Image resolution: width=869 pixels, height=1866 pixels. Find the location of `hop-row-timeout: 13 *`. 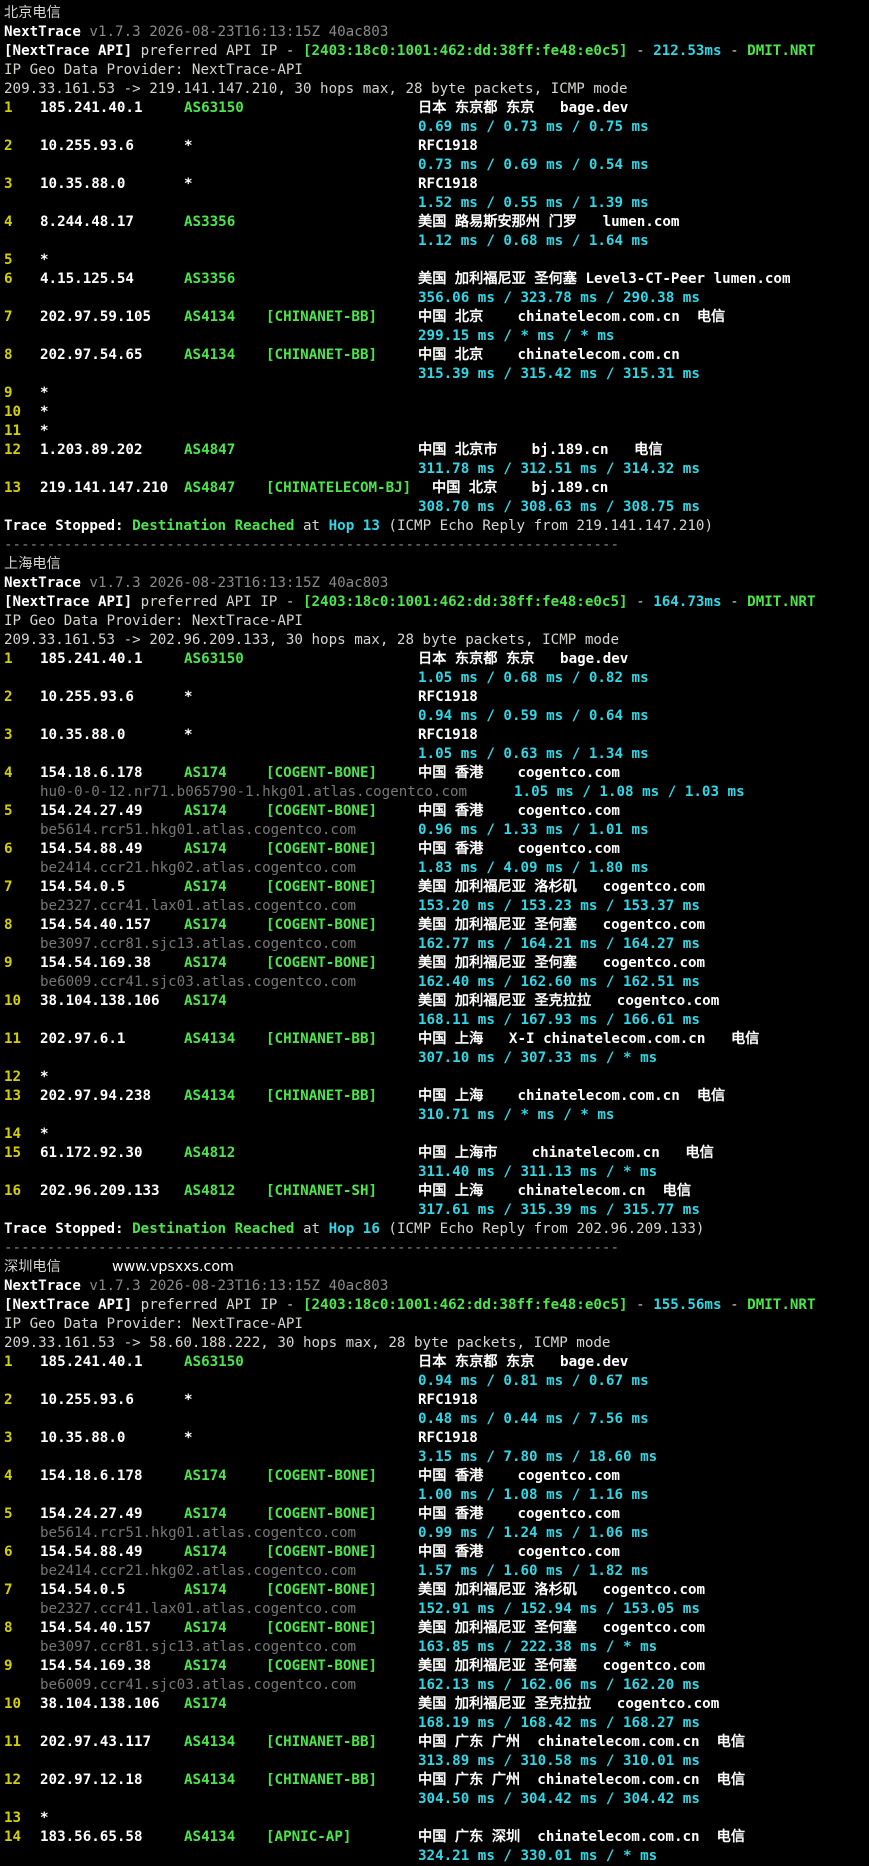

hop-row-timeout: 13 * is located at coordinates (436, 1818).